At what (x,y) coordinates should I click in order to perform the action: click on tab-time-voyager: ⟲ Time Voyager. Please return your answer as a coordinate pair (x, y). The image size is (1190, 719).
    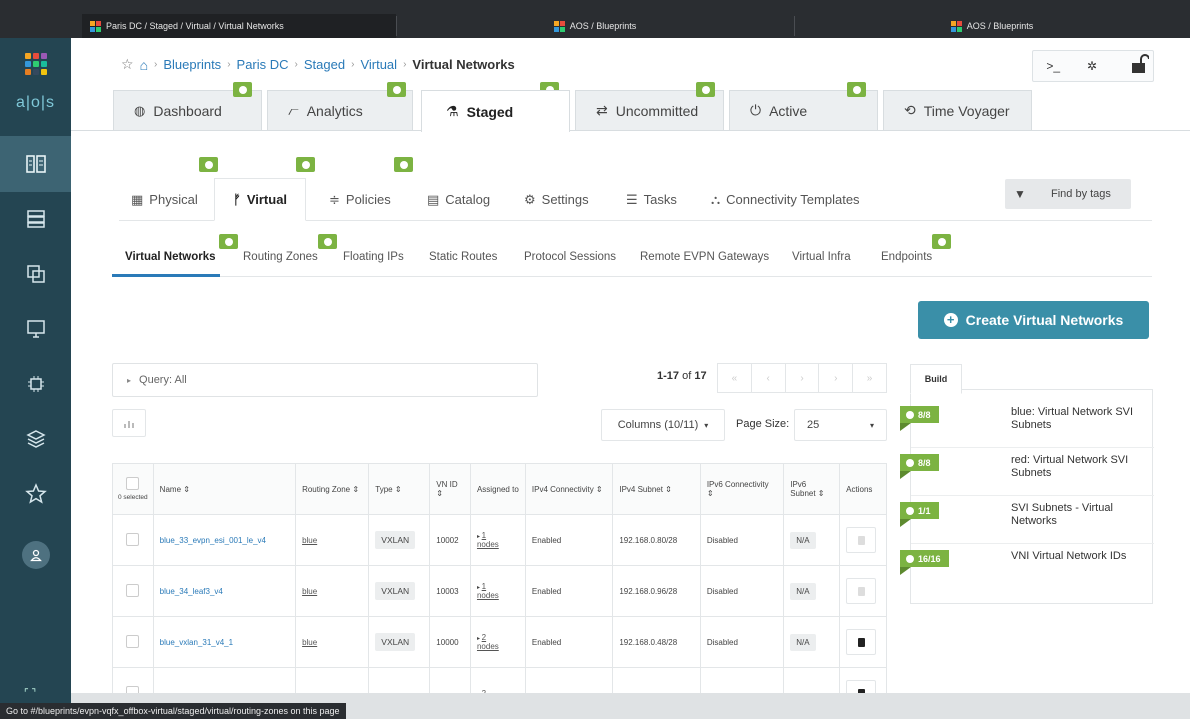
    Looking at the image, I should click on (957, 110).